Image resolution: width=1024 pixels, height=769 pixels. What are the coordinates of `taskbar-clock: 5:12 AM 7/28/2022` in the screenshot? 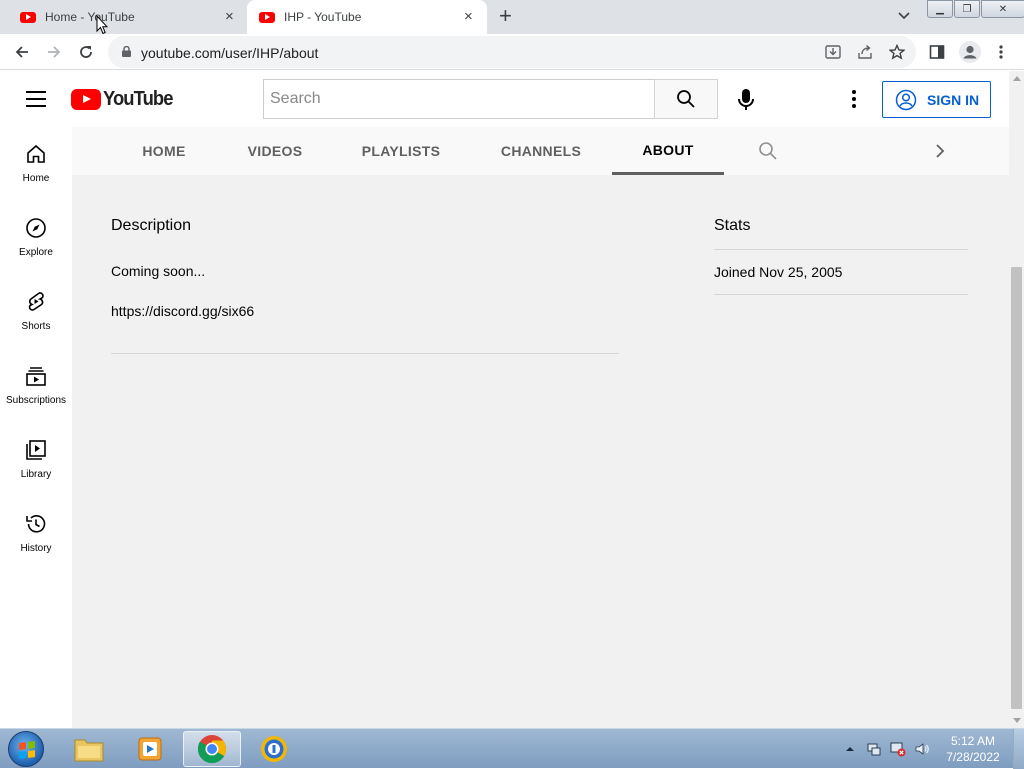 It's located at (973, 749).